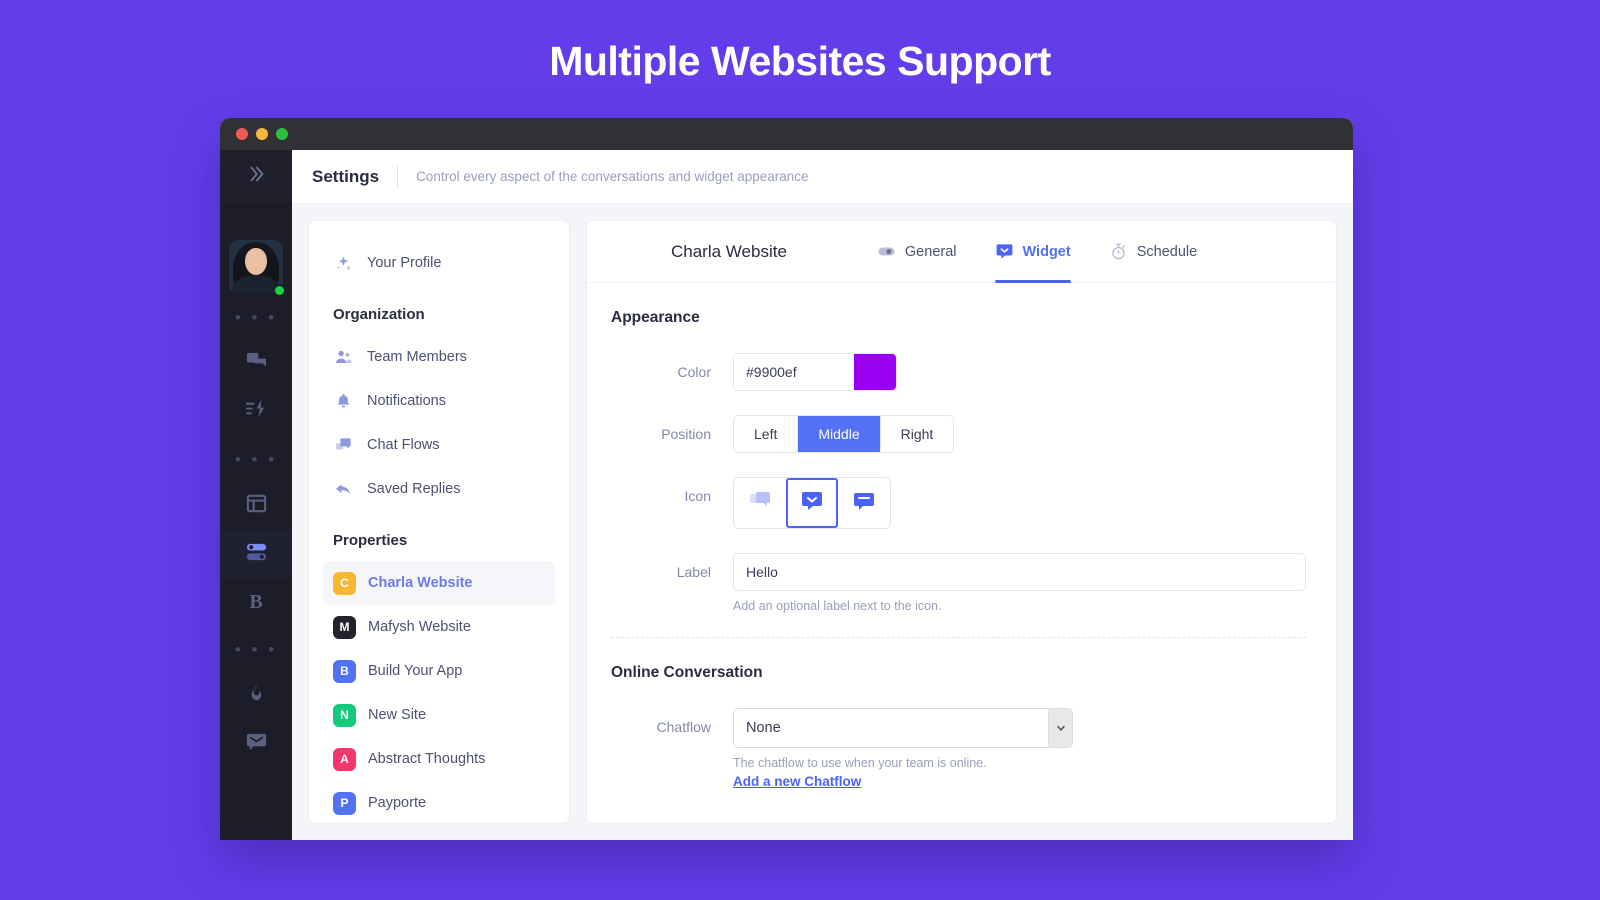 The height and width of the screenshot is (900, 1600). Describe the element at coordinates (404, 263) in the screenshot. I see `menu-item-label: Your Profile` at that location.